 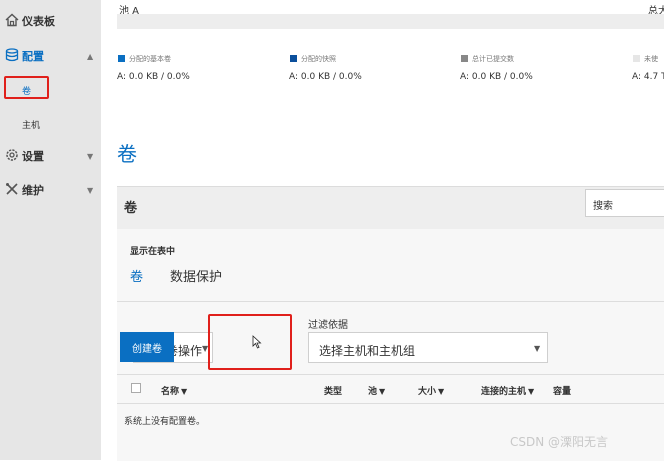 I want to click on filter-label: 过滤依据, so click(x=328, y=325).